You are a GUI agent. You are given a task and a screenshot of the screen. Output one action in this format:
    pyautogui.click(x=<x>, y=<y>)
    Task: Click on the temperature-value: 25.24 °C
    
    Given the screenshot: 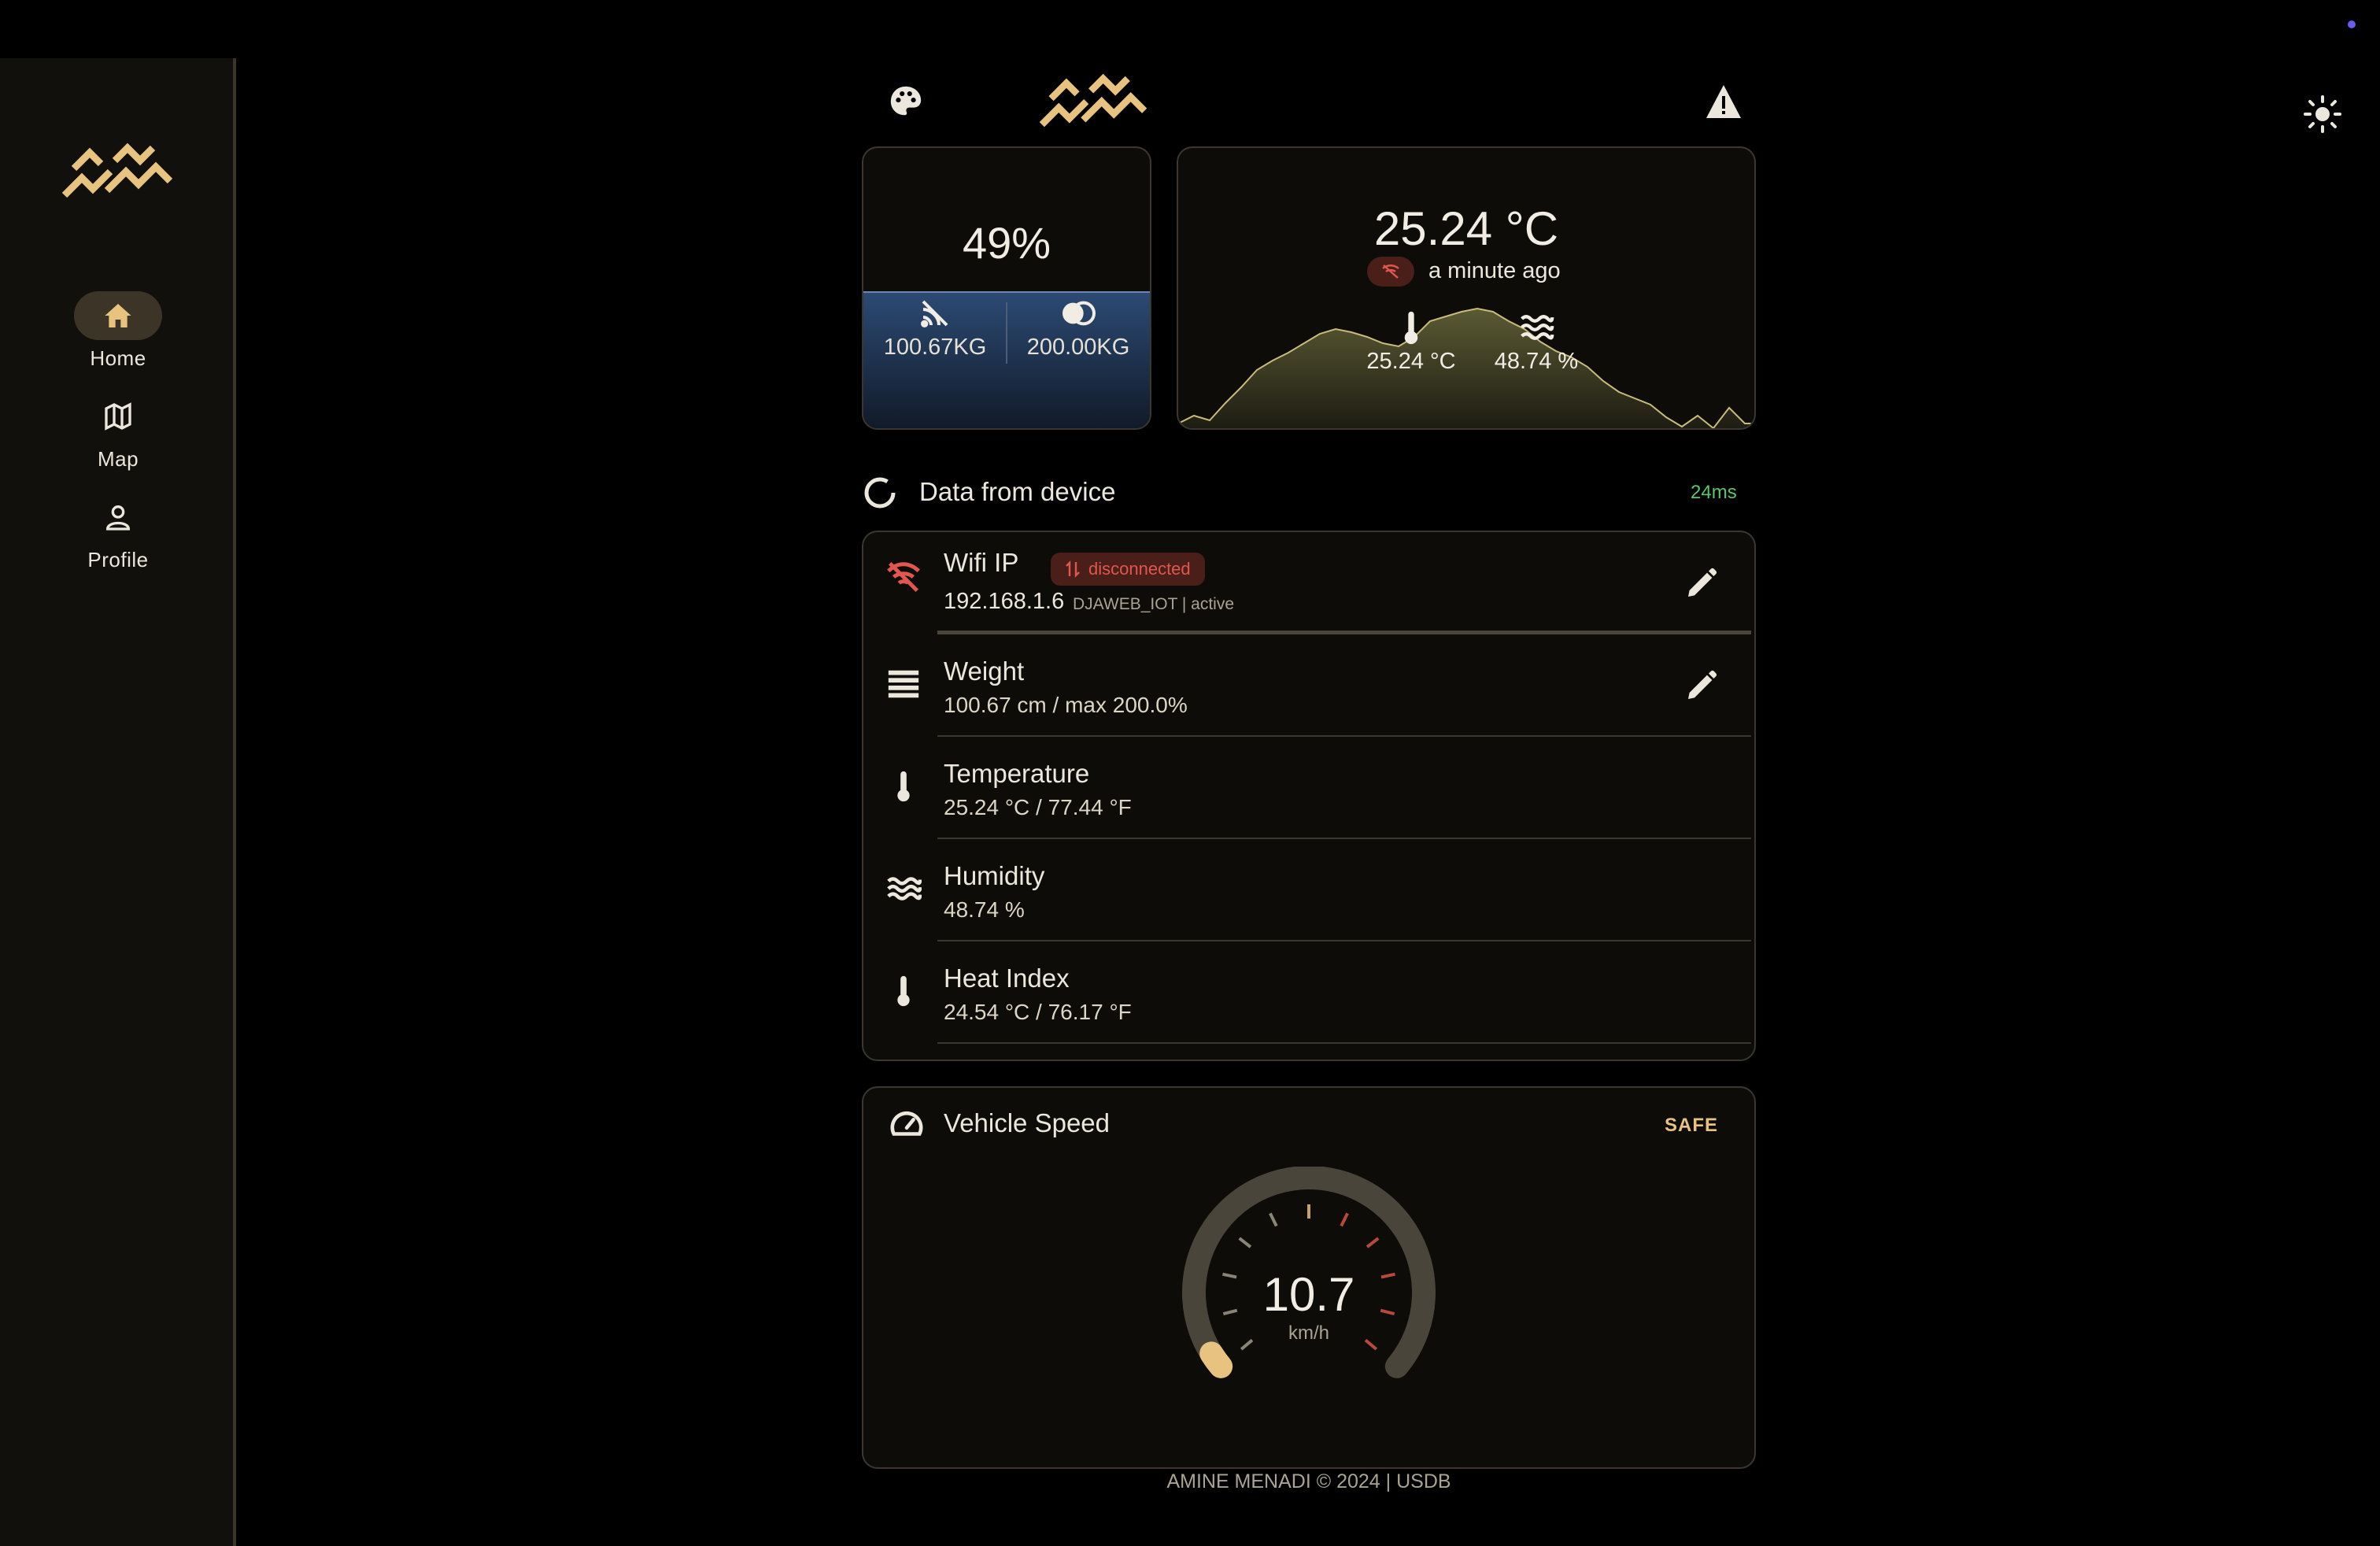 What is the action you would take?
    pyautogui.click(x=1466, y=228)
    